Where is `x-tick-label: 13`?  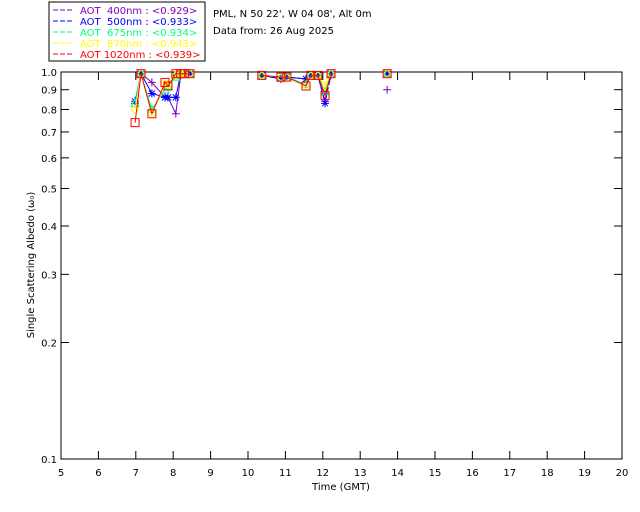 x-tick-label: 13 is located at coordinates (360, 473).